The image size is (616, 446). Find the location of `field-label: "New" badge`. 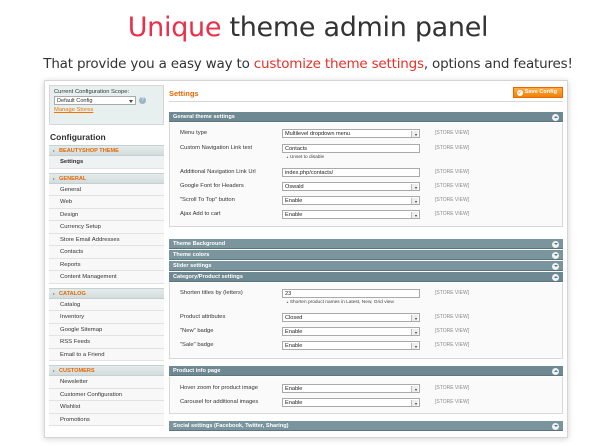

field-label: "New" badge is located at coordinates (197, 331).